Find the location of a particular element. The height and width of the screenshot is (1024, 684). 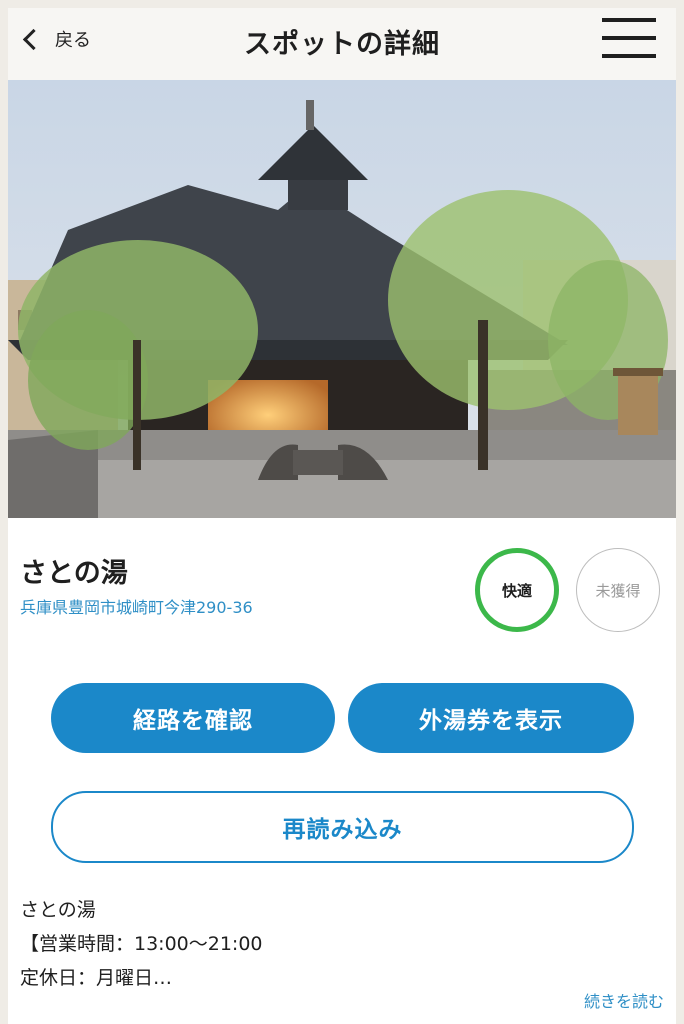

page-title: スポットの詳細 is located at coordinates (342, 44).